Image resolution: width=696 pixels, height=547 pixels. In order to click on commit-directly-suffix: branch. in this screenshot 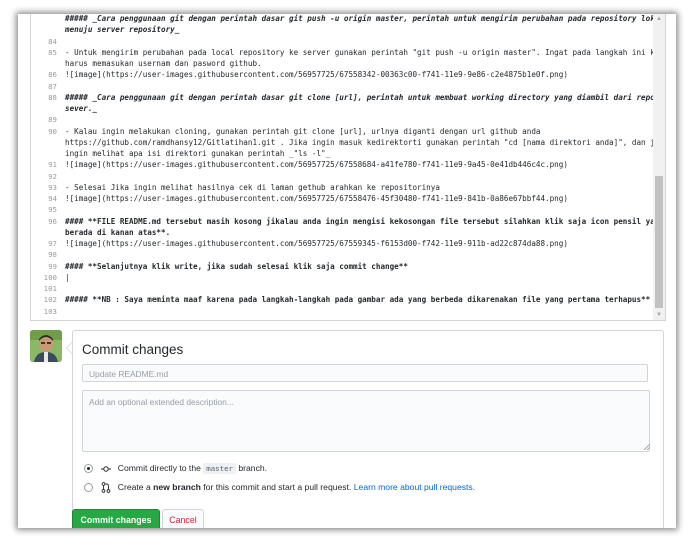, I will do `click(253, 468)`.